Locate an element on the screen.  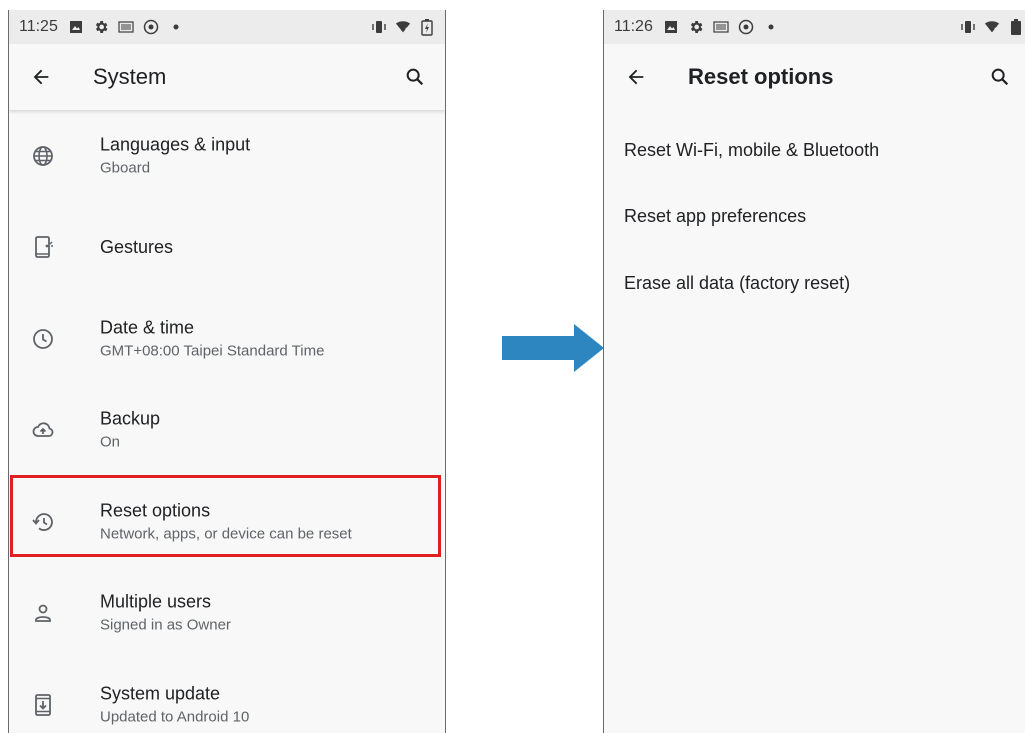
app-bar: System is located at coordinates (227, 77).